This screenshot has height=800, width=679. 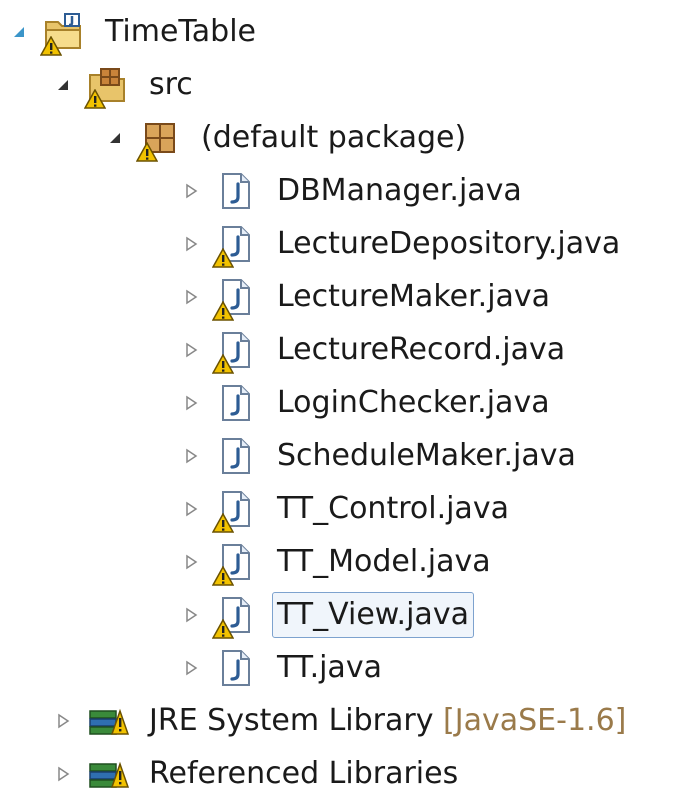 What do you see at coordinates (449, 243) in the screenshot?
I see `tree-item-label: LectureDepository.java` at bounding box center [449, 243].